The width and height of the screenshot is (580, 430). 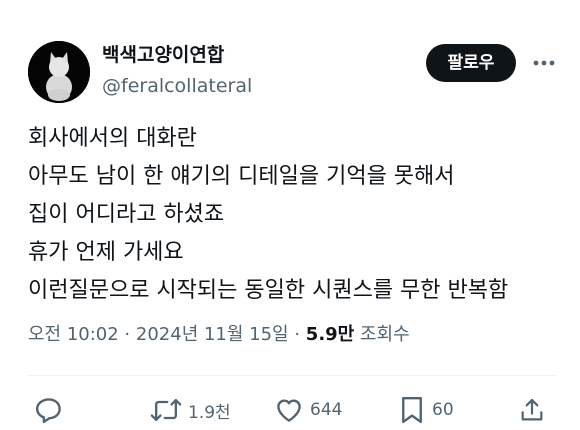 I want to click on share-button, so click(x=532, y=410).